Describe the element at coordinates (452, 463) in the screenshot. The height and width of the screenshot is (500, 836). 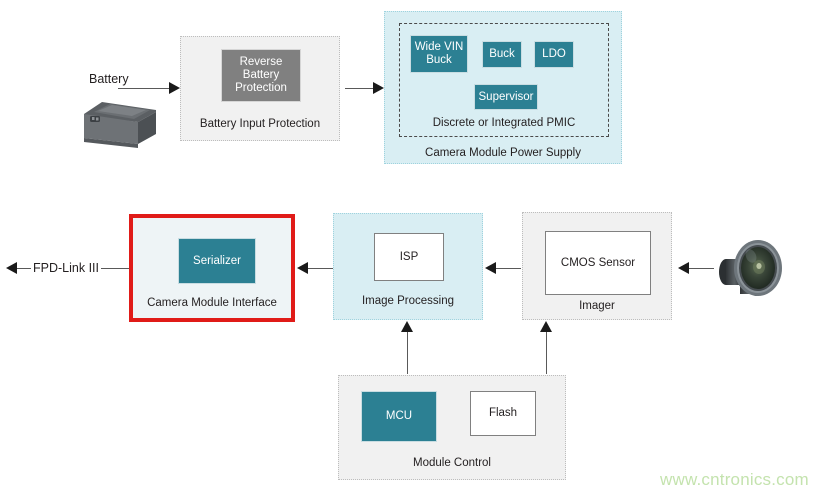
I see `group-module-control-label: Module Control` at that location.